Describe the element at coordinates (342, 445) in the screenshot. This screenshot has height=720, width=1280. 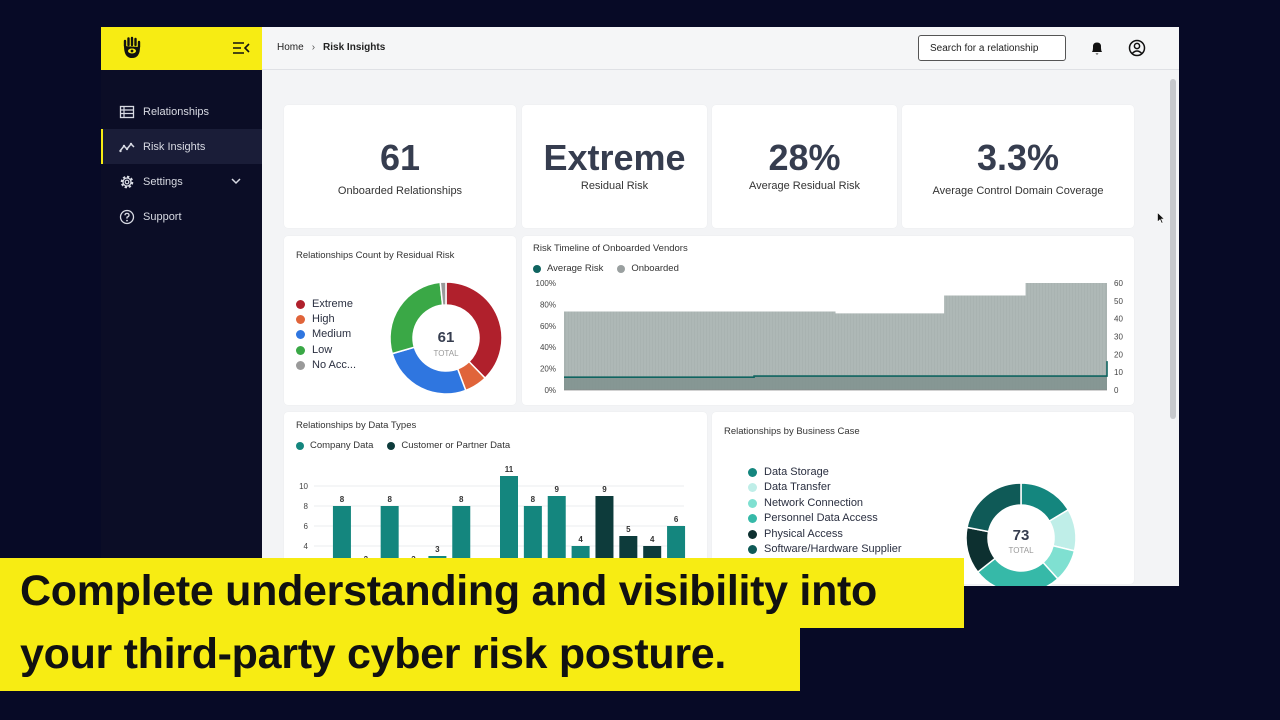
I see `legend-label: Company Data` at that location.